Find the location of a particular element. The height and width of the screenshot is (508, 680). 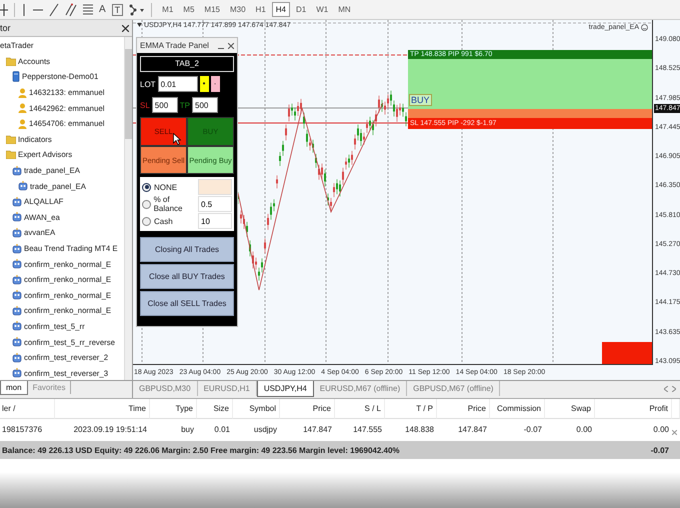

table-cell-text: 2023.09.19 19:51:14 is located at coordinates (110, 430).